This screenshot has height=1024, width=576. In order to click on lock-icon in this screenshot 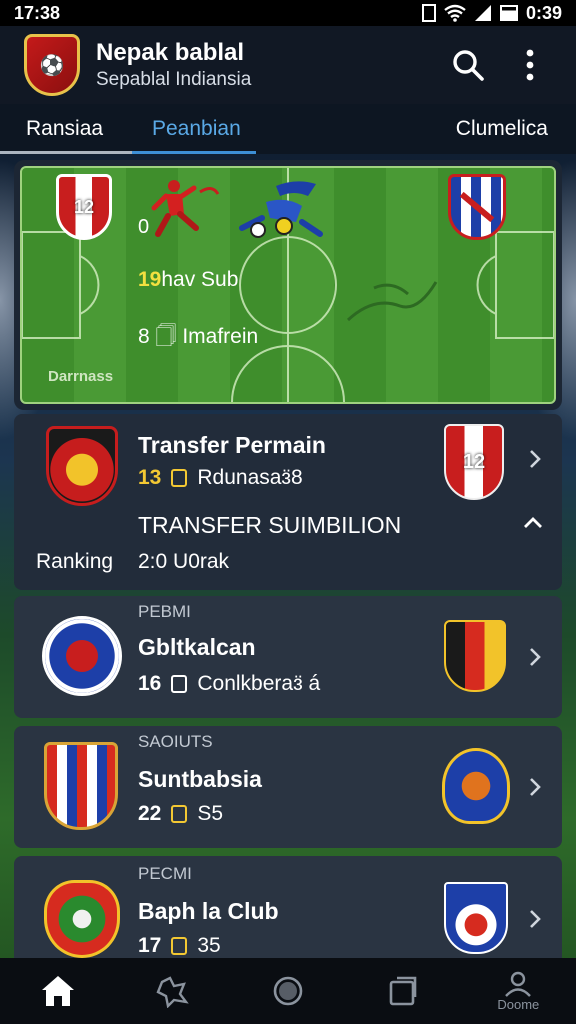, I will do `click(179, 684)`.